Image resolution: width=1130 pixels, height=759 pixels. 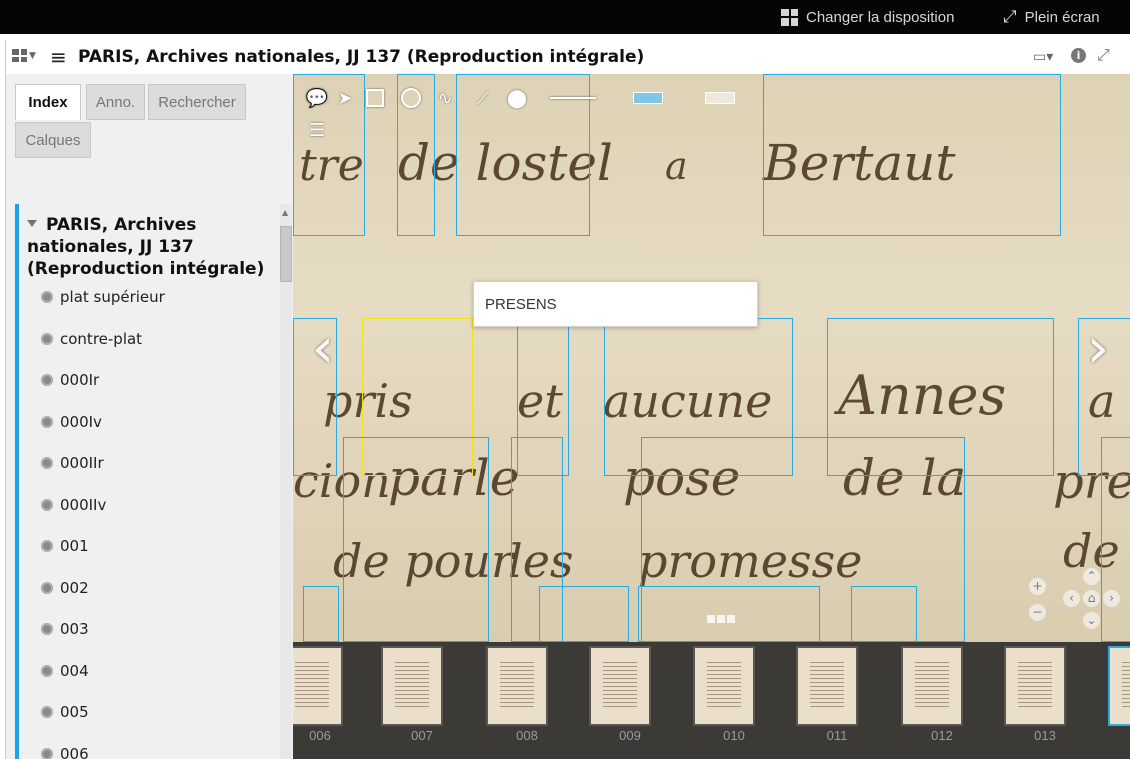 I want to click on tab-index-label: Index, so click(x=48, y=102).